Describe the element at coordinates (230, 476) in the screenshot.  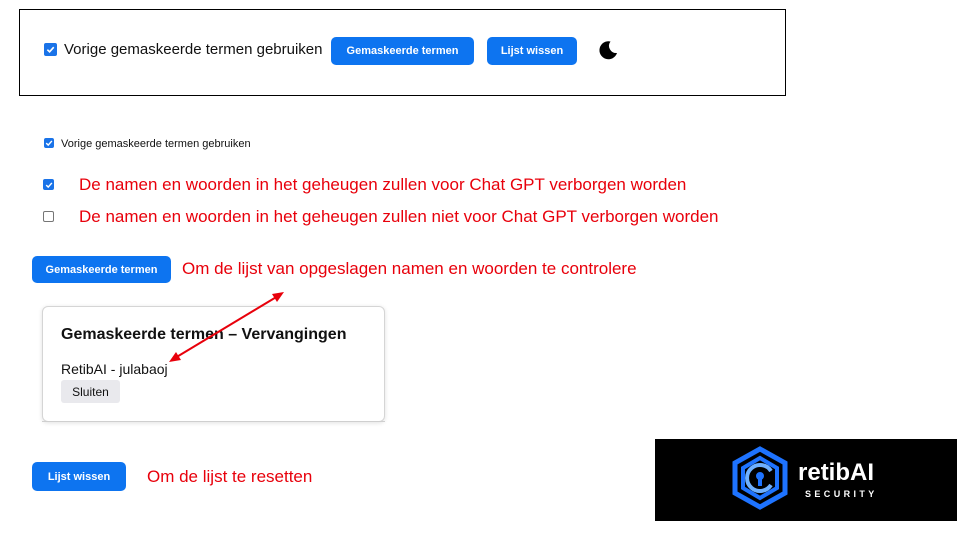
I see `clear-list-annotation: Om de lijst te resetten` at that location.